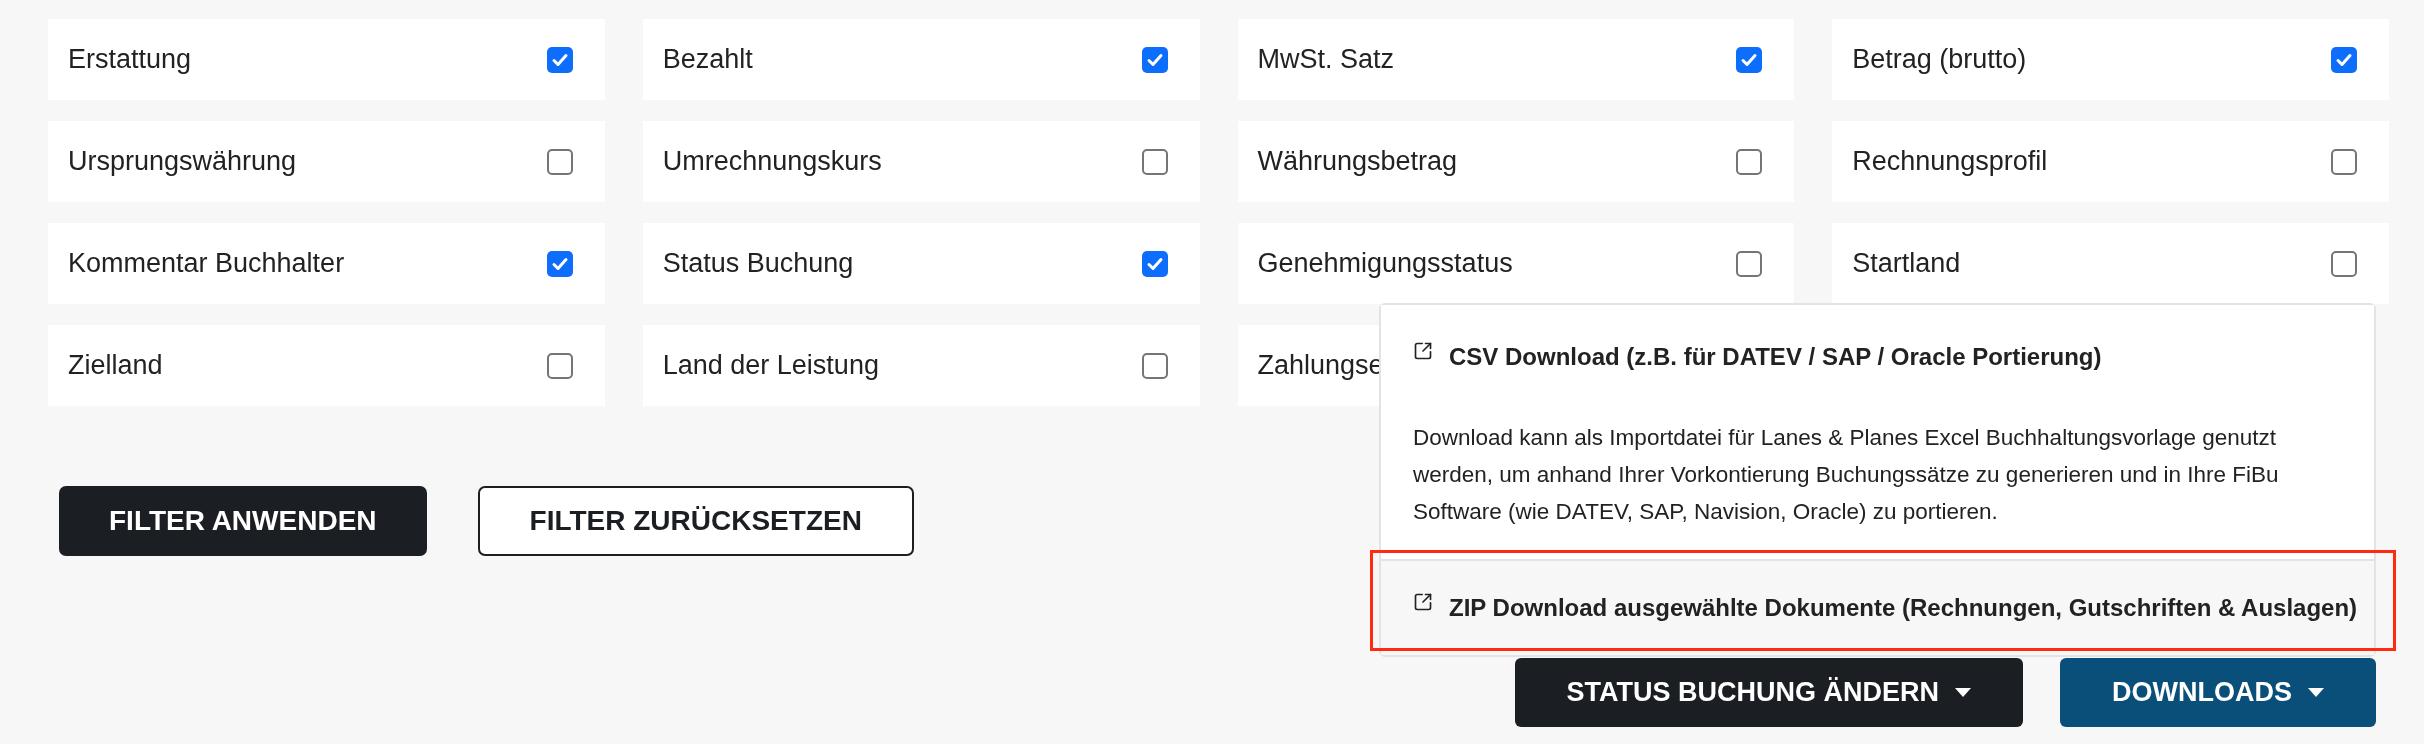  I want to click on option-label: Zielland, so click(115, 366).